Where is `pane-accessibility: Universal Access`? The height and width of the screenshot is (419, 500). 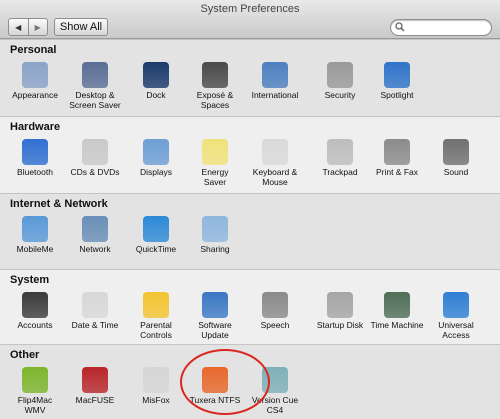
pane-accessibility: Universal Access is located at coordinates (456, 316).